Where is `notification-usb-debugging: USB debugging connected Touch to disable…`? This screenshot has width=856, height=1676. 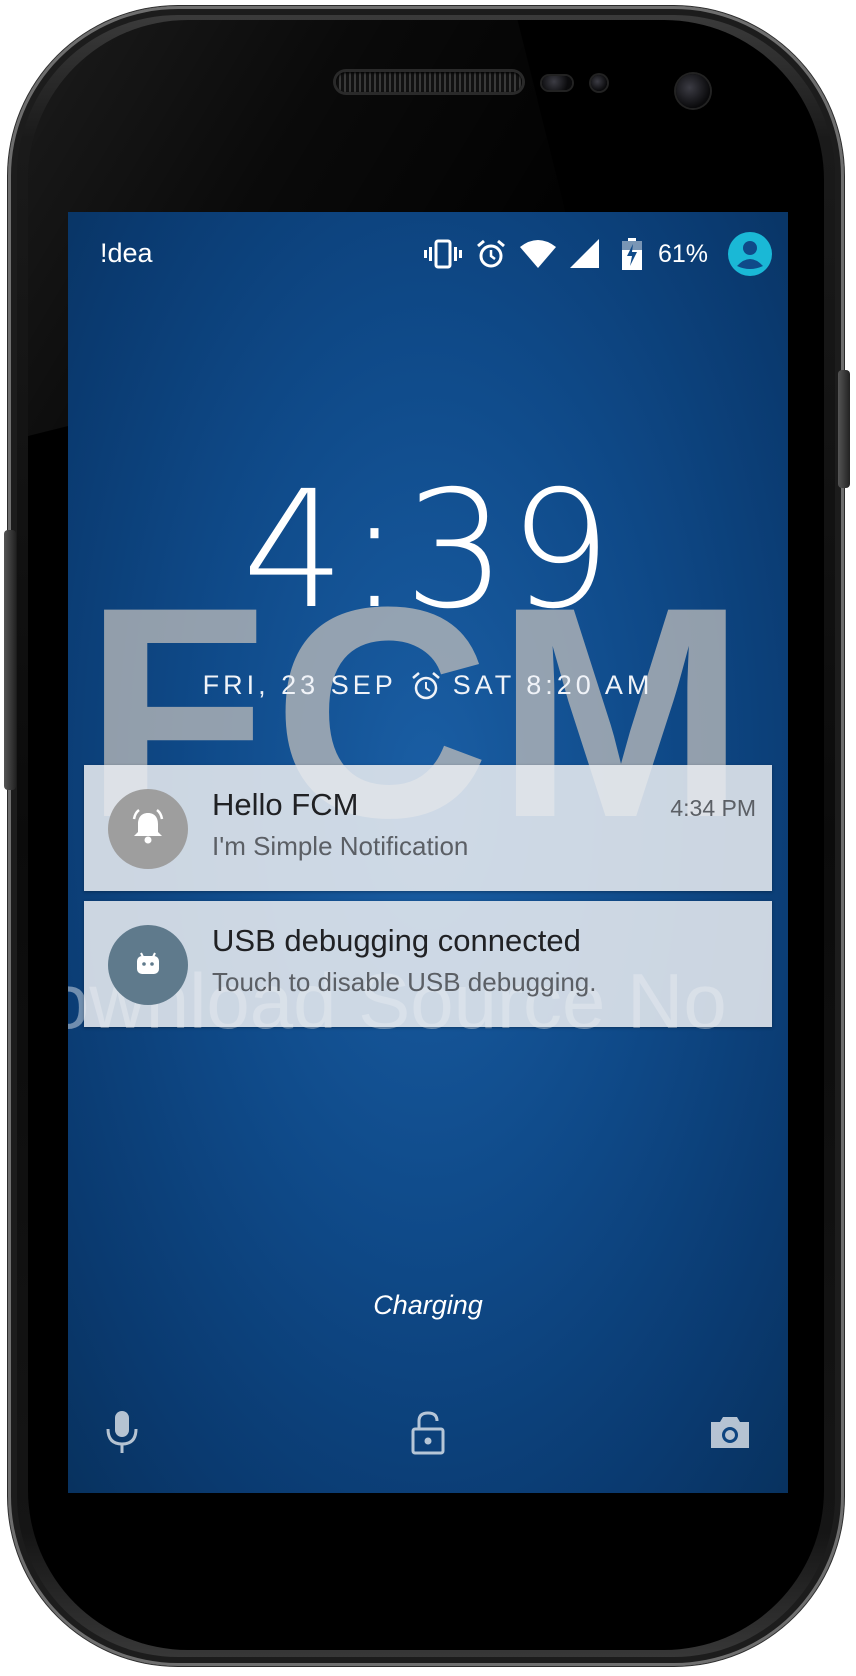 notification-usb-debugging: USB debugging connected Touch to disable… is located at coordinates (428, 964).